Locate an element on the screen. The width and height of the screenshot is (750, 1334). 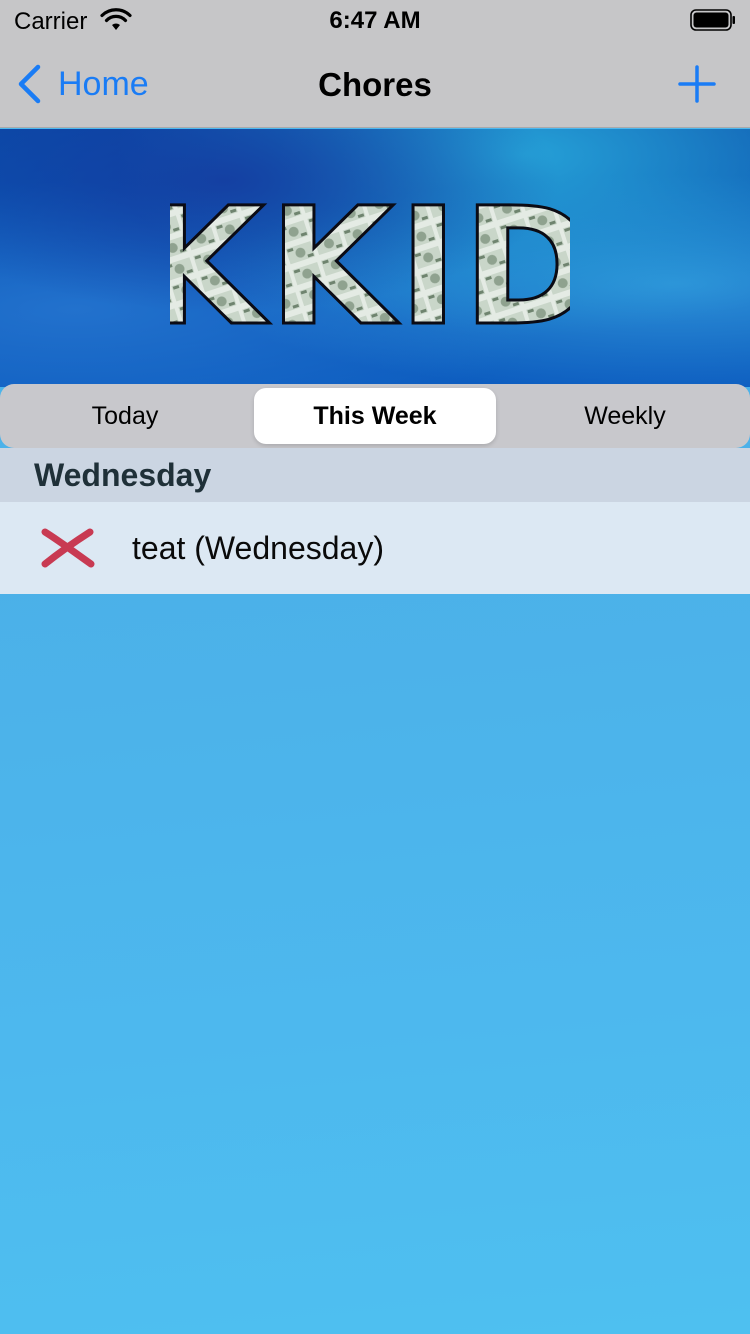
segmented-control: Today This Week Weekly is located at coordinates (375, 416).